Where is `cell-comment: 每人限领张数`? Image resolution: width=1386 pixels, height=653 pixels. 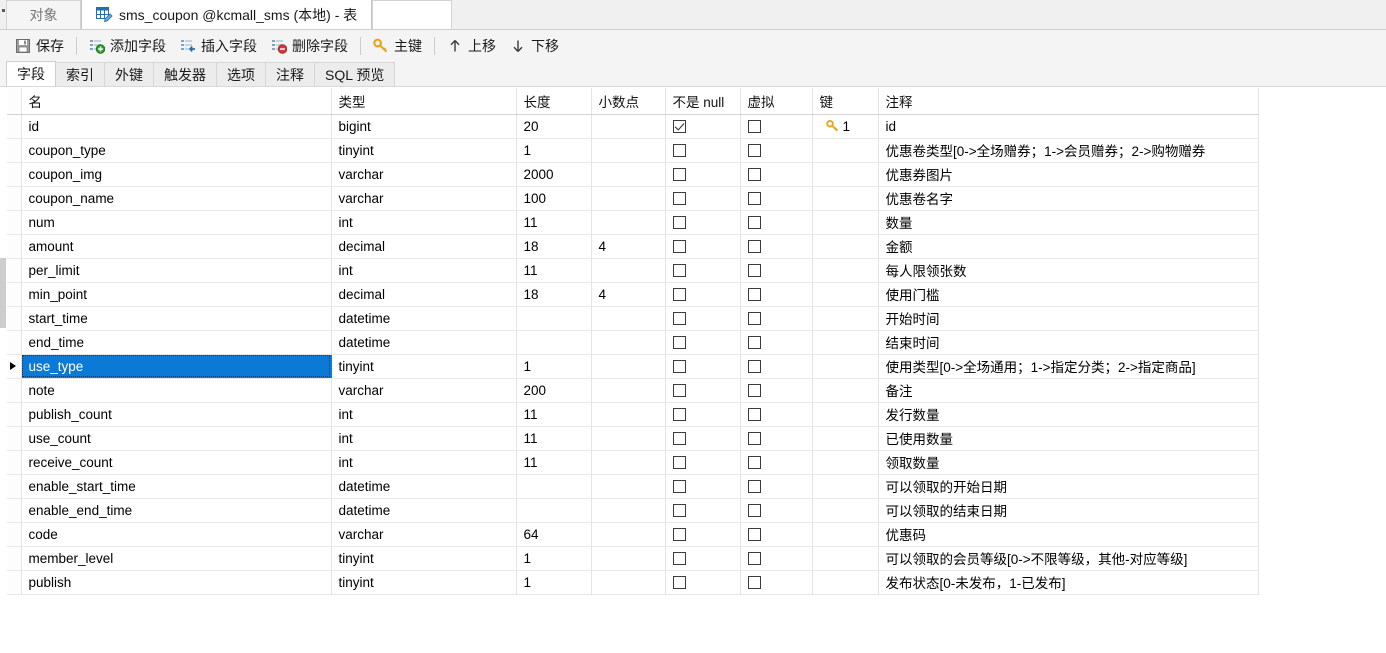 cell-comment: 每人限领张数 is located at coordinates (1068, 270).